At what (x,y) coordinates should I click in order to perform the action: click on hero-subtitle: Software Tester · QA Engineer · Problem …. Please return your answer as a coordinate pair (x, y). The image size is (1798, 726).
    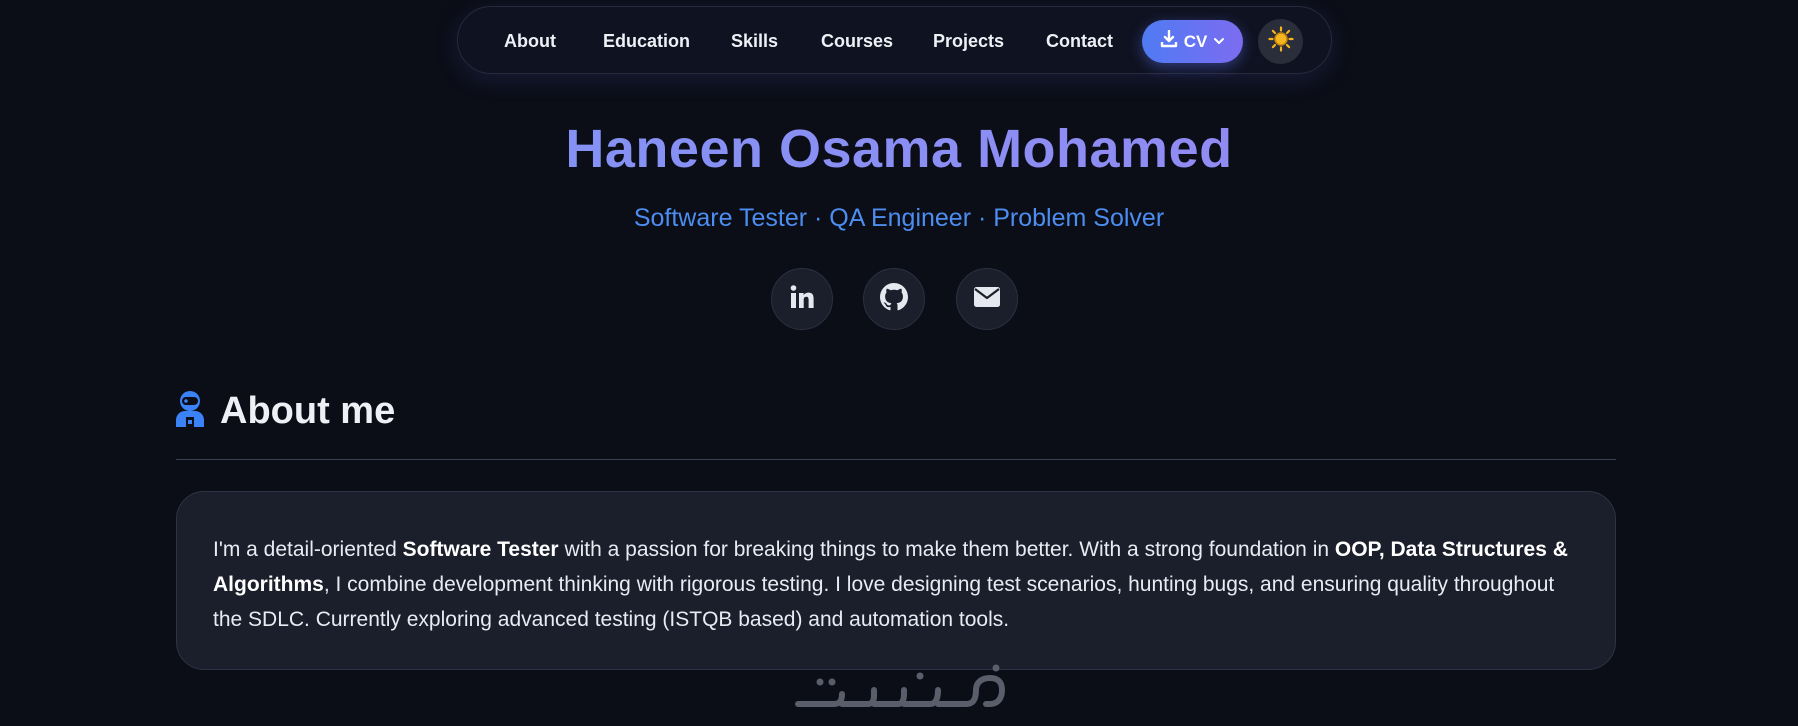
    Looking at the image, I should click on (899, 218).